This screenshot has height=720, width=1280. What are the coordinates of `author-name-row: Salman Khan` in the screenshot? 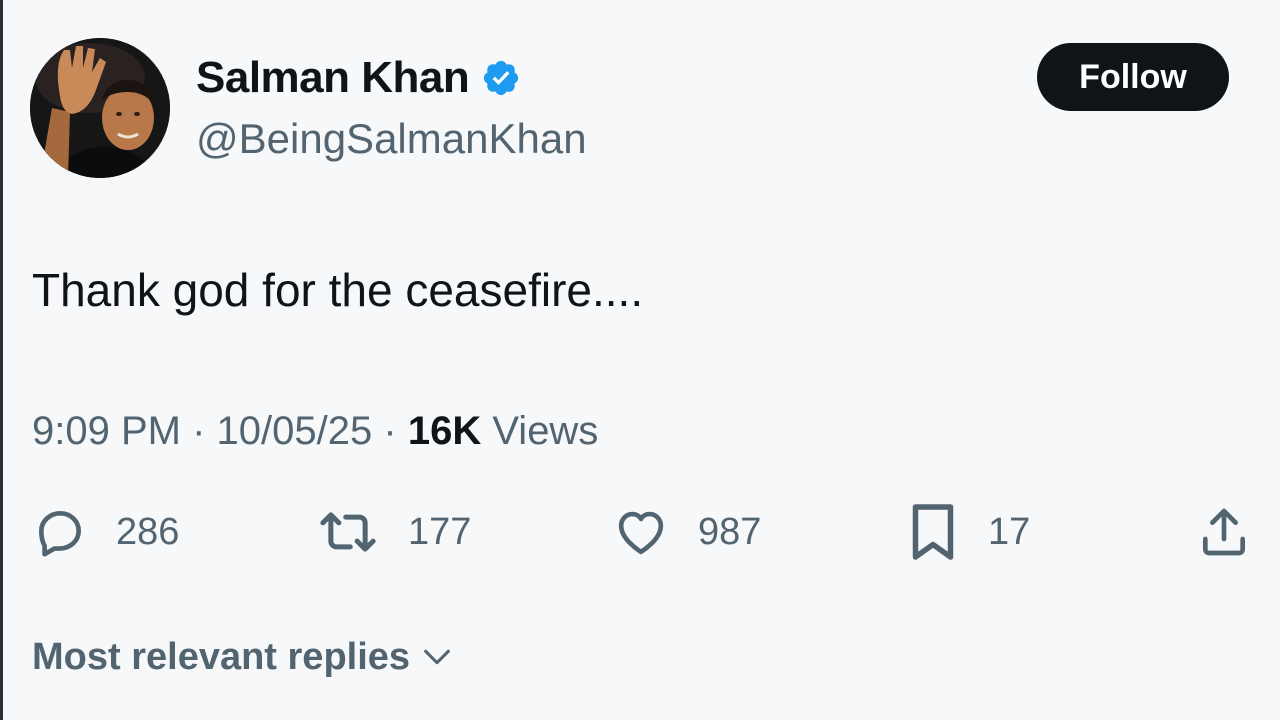 It's located at (358, 78).